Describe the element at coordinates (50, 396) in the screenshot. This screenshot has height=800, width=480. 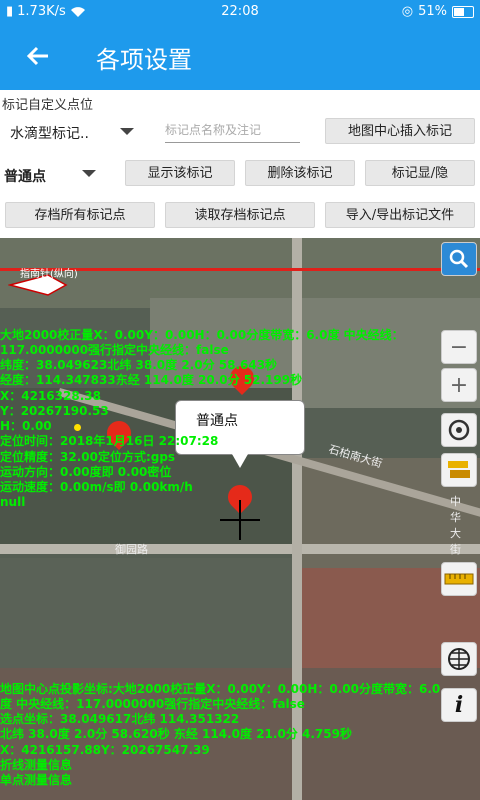
I see `info-line: X：4216328.38` at that location.